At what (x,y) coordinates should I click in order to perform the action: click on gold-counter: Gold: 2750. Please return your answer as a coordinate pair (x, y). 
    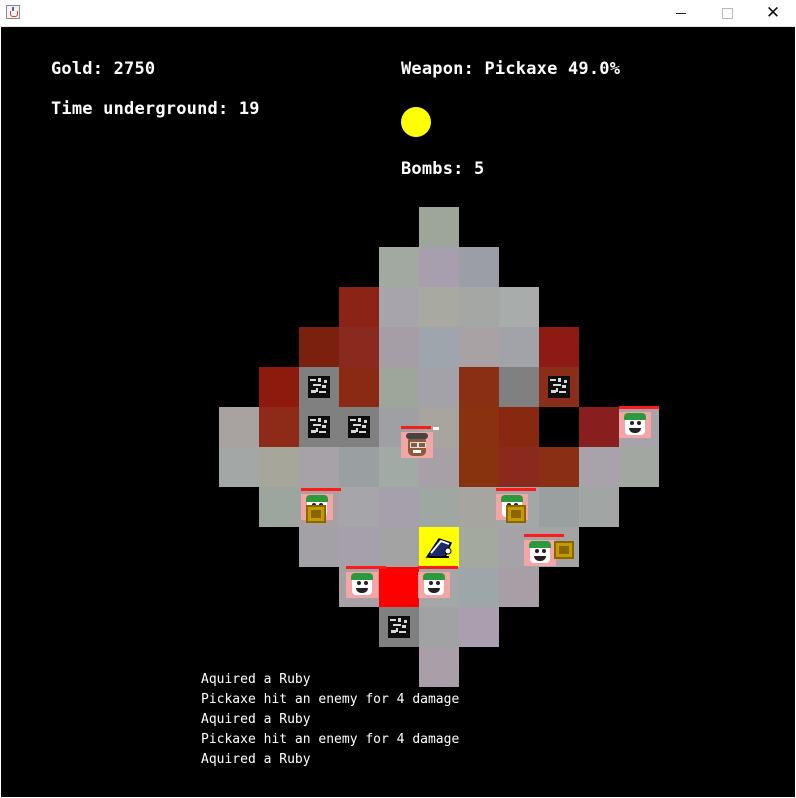
    Looking at the image, I should click on (103, 69).